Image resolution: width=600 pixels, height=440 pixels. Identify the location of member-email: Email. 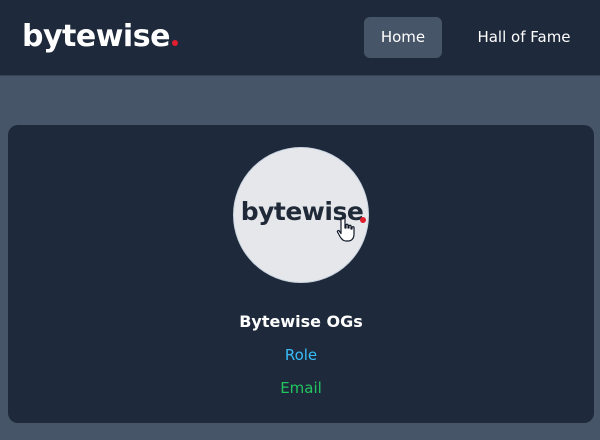
(301, 388).